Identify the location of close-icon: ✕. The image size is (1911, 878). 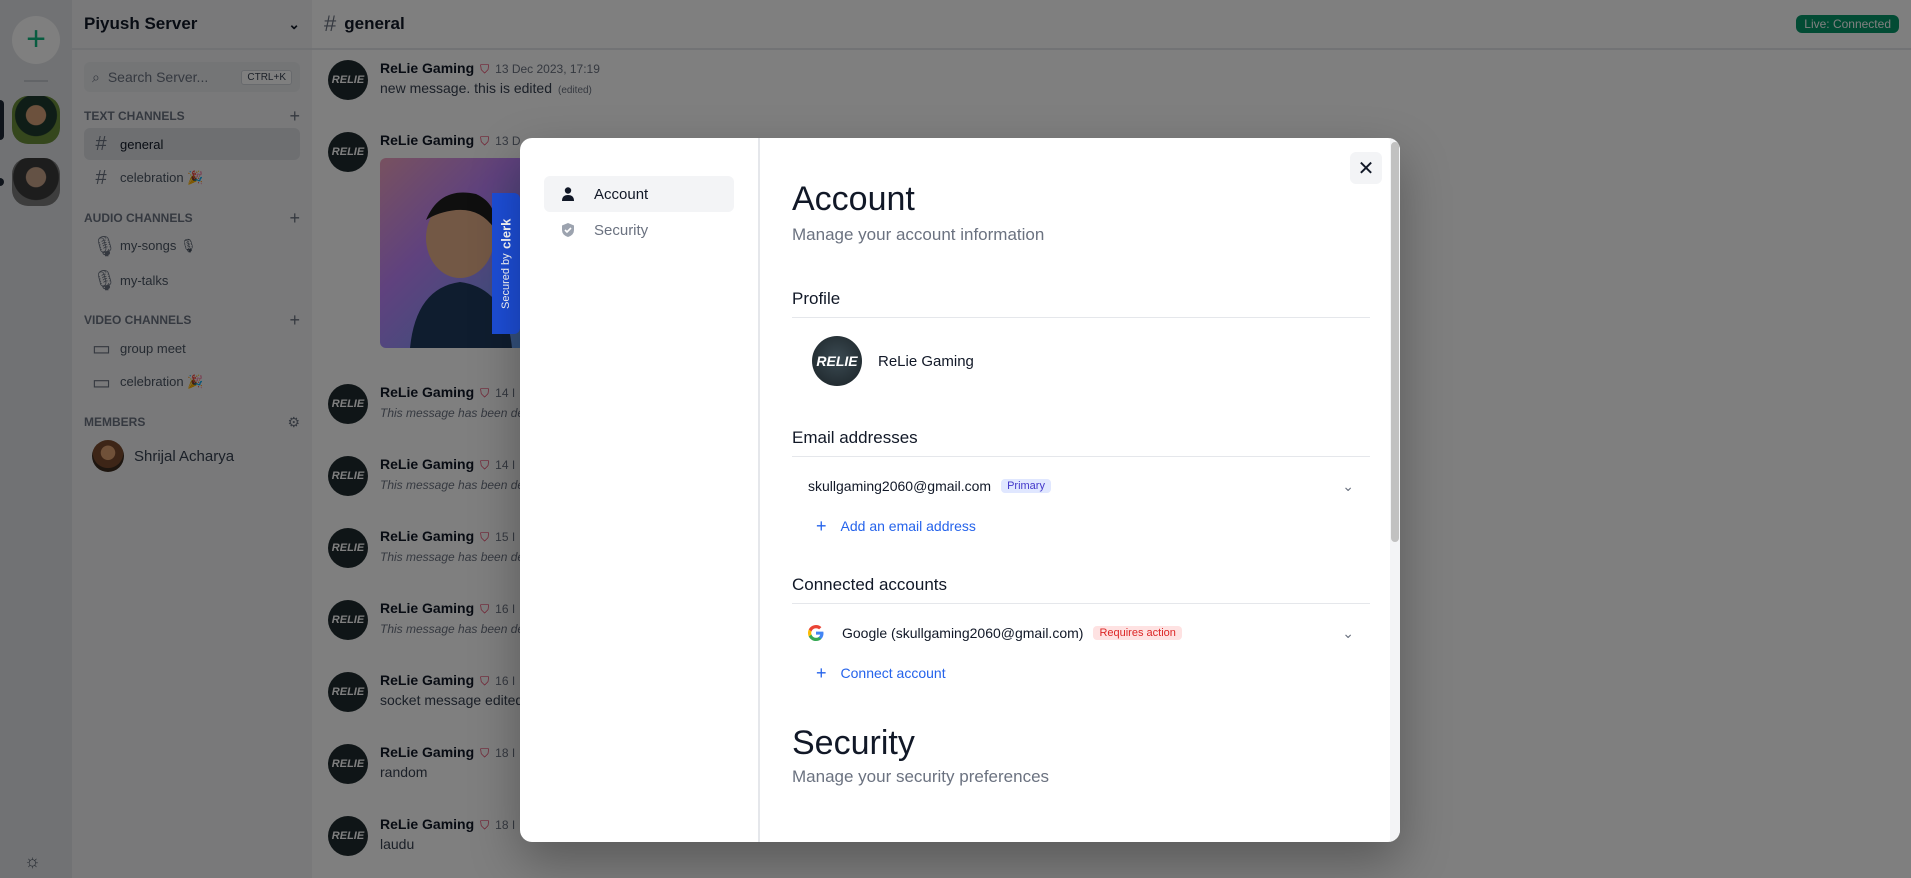
(1366, 168).